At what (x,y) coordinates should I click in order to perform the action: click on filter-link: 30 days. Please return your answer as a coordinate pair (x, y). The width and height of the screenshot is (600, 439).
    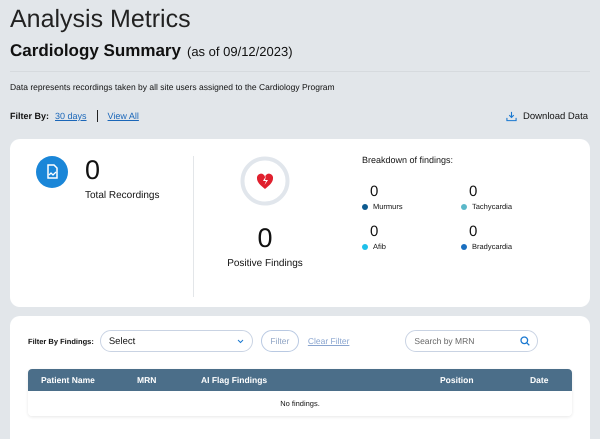
    Looking at the image, I should click on (71, 116).